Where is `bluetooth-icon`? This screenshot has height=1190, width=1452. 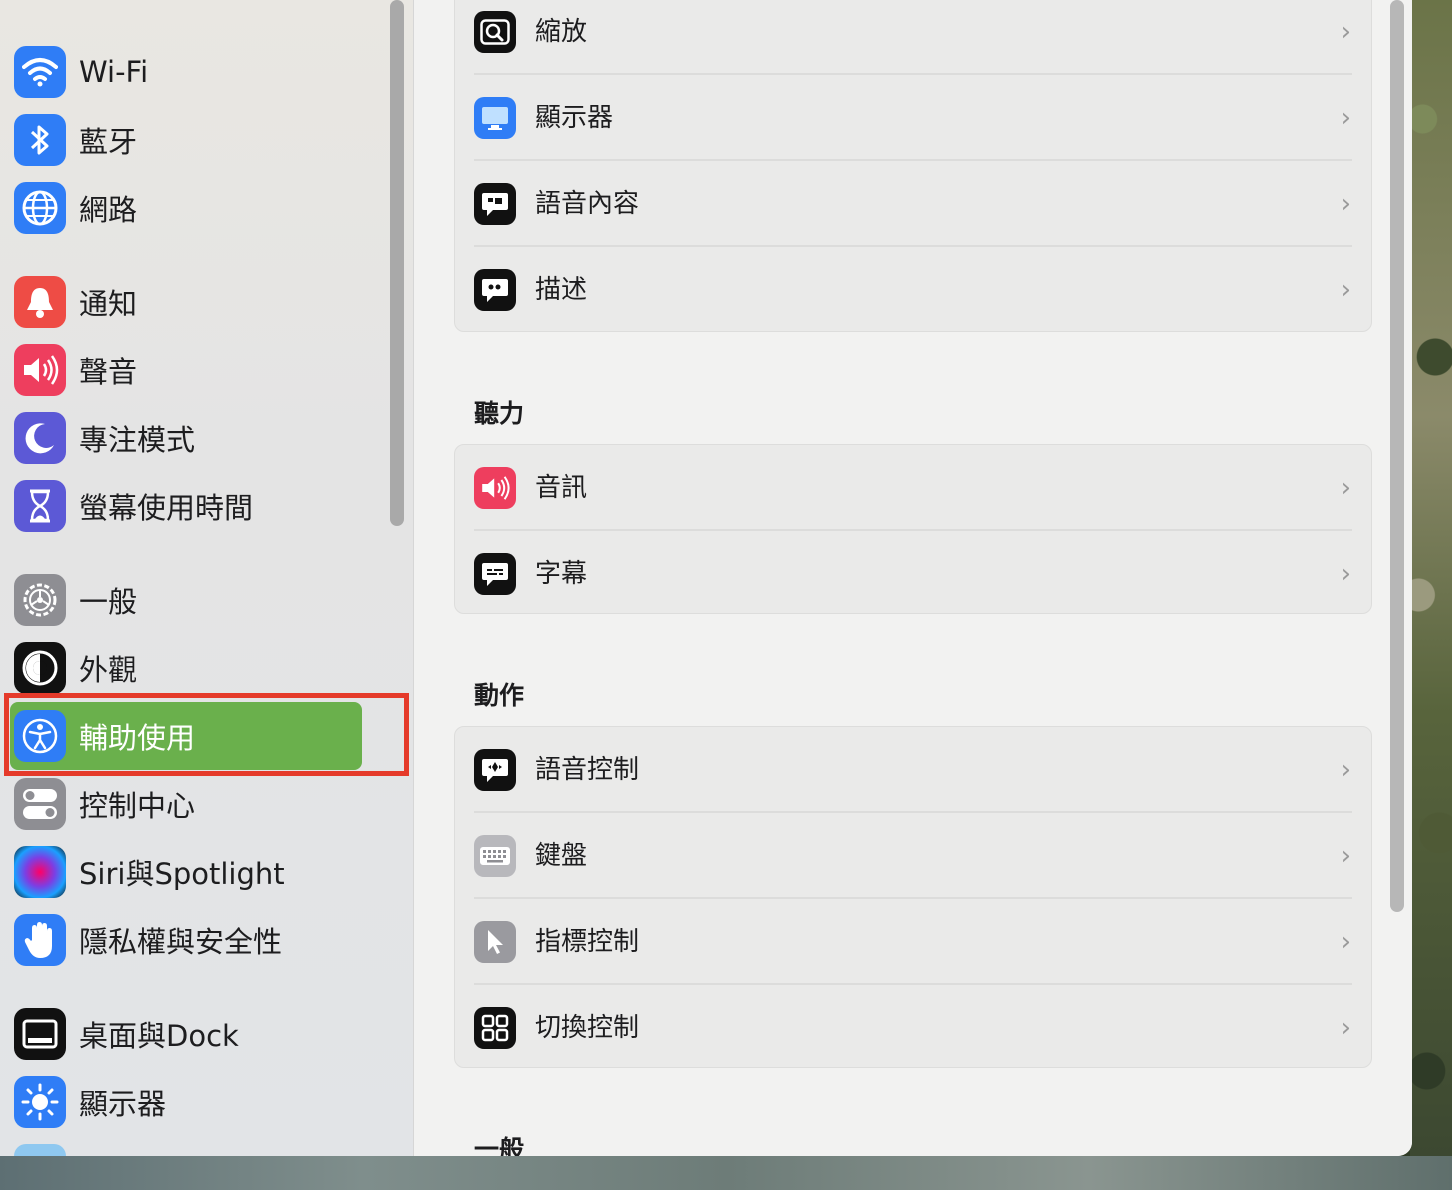 bluetooth-icon is located at coordinates (40, 140).